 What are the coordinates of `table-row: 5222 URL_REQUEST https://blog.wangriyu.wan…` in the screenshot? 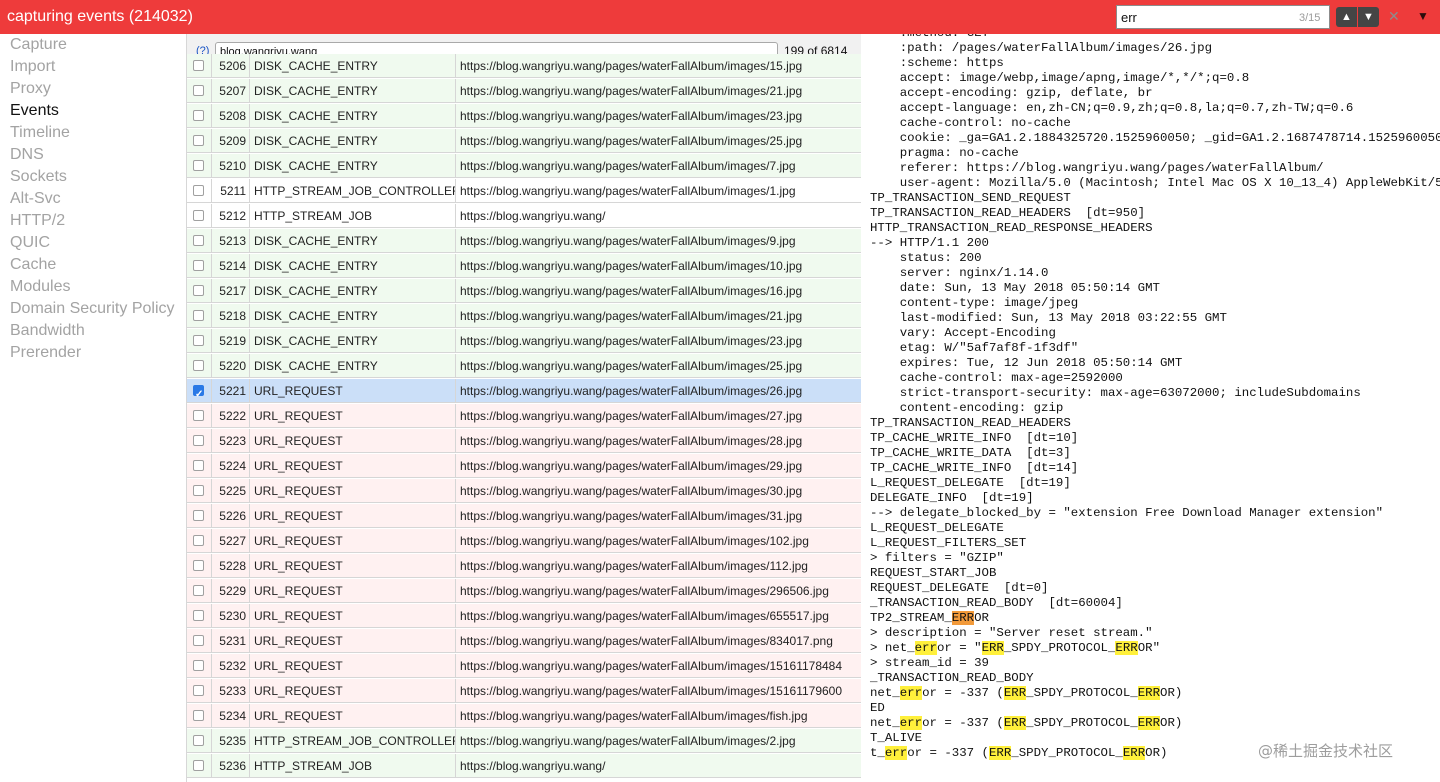 It's located at (524, 416).